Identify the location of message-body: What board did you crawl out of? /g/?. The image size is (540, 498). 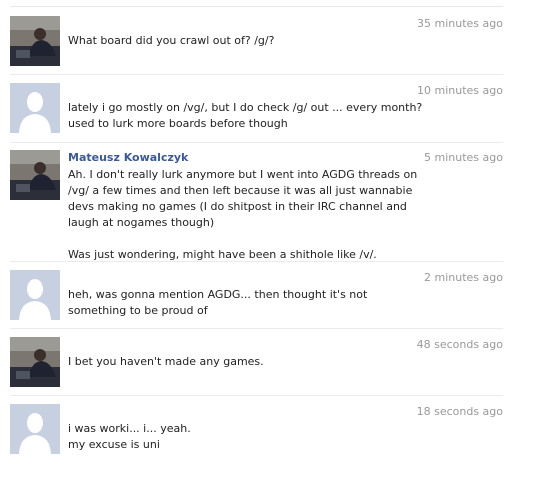
(248, 41).